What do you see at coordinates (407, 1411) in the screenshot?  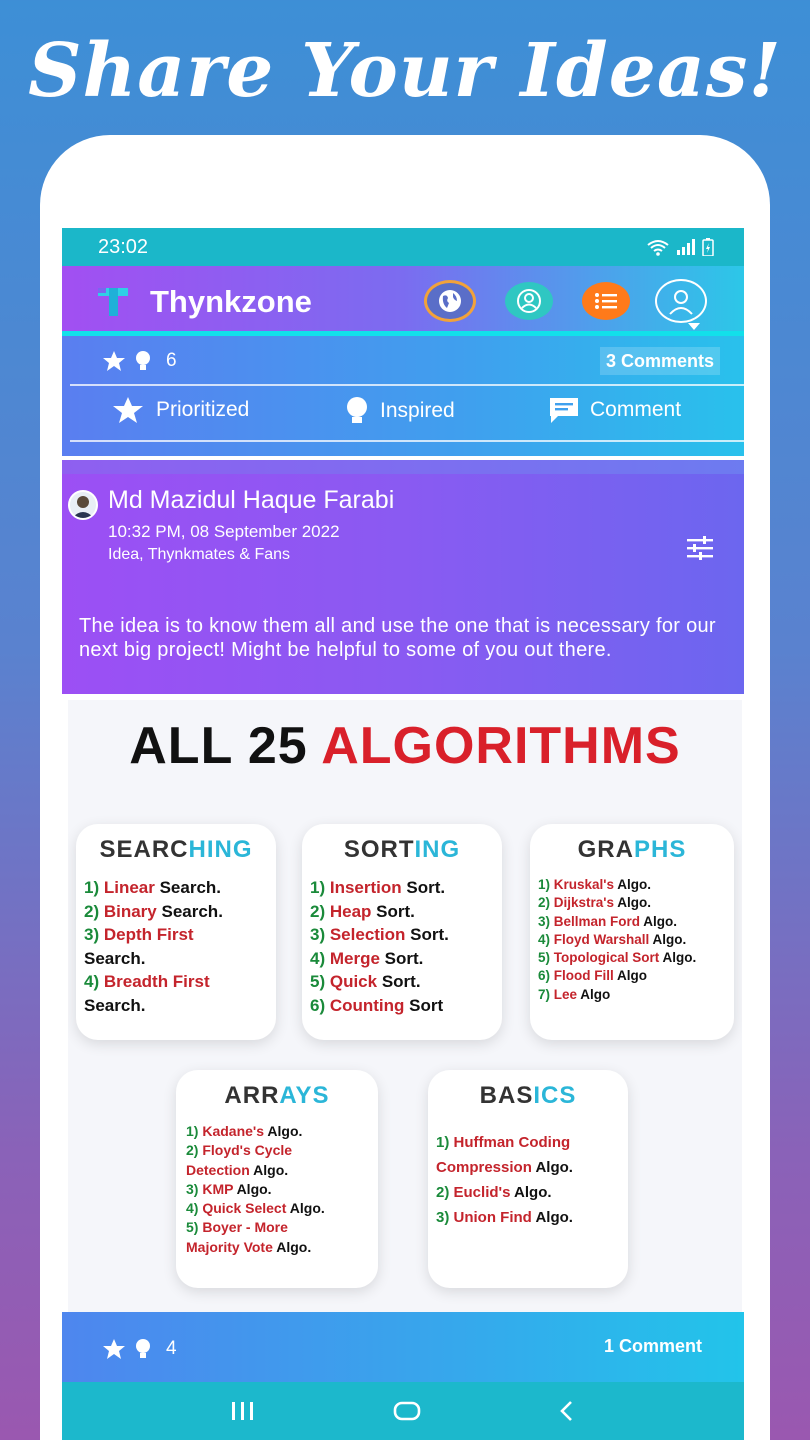 I see `home-icon` at bounding box center [407, 1411].